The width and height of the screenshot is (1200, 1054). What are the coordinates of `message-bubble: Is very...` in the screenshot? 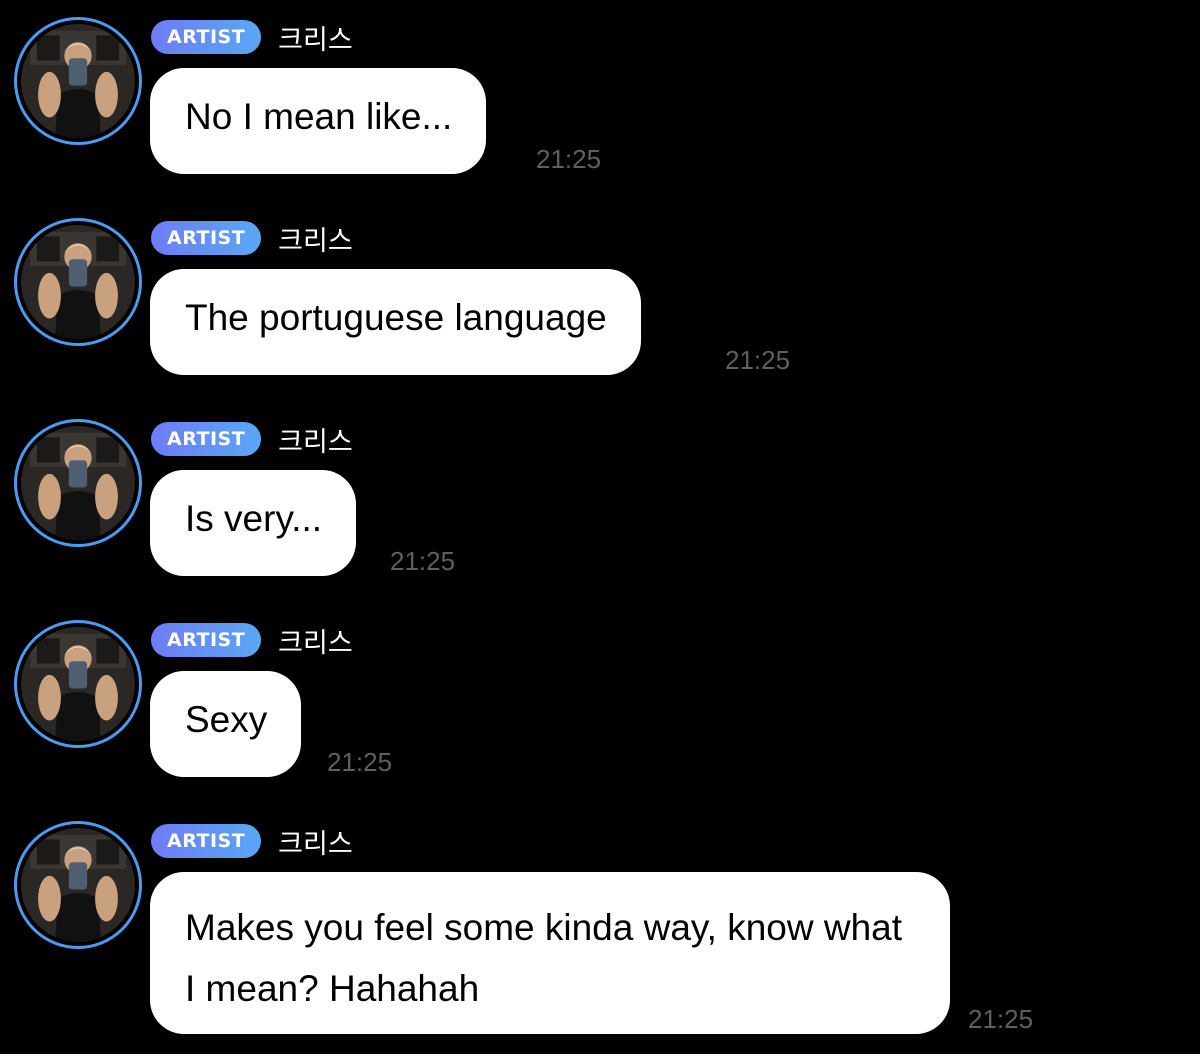 It's located at (253, 523).